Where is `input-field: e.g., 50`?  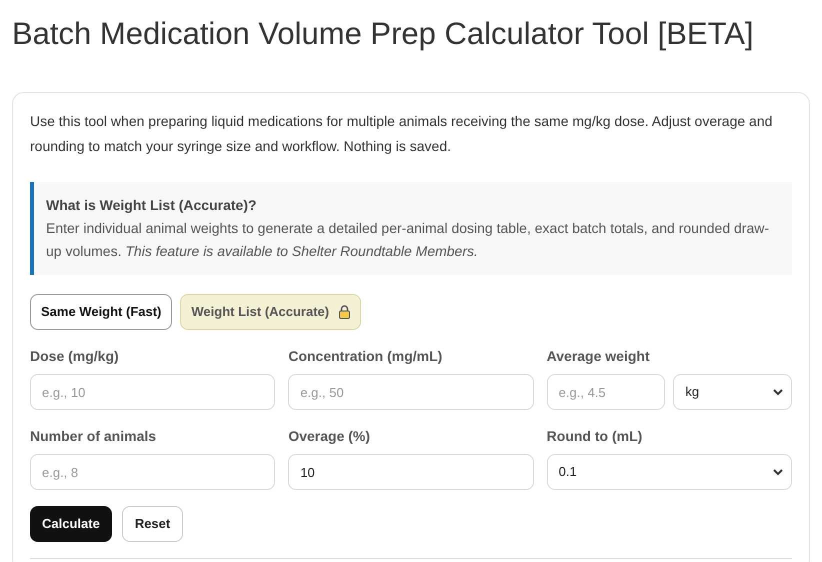 input-field: e.g., 50 is located at coordinates (411, 392).